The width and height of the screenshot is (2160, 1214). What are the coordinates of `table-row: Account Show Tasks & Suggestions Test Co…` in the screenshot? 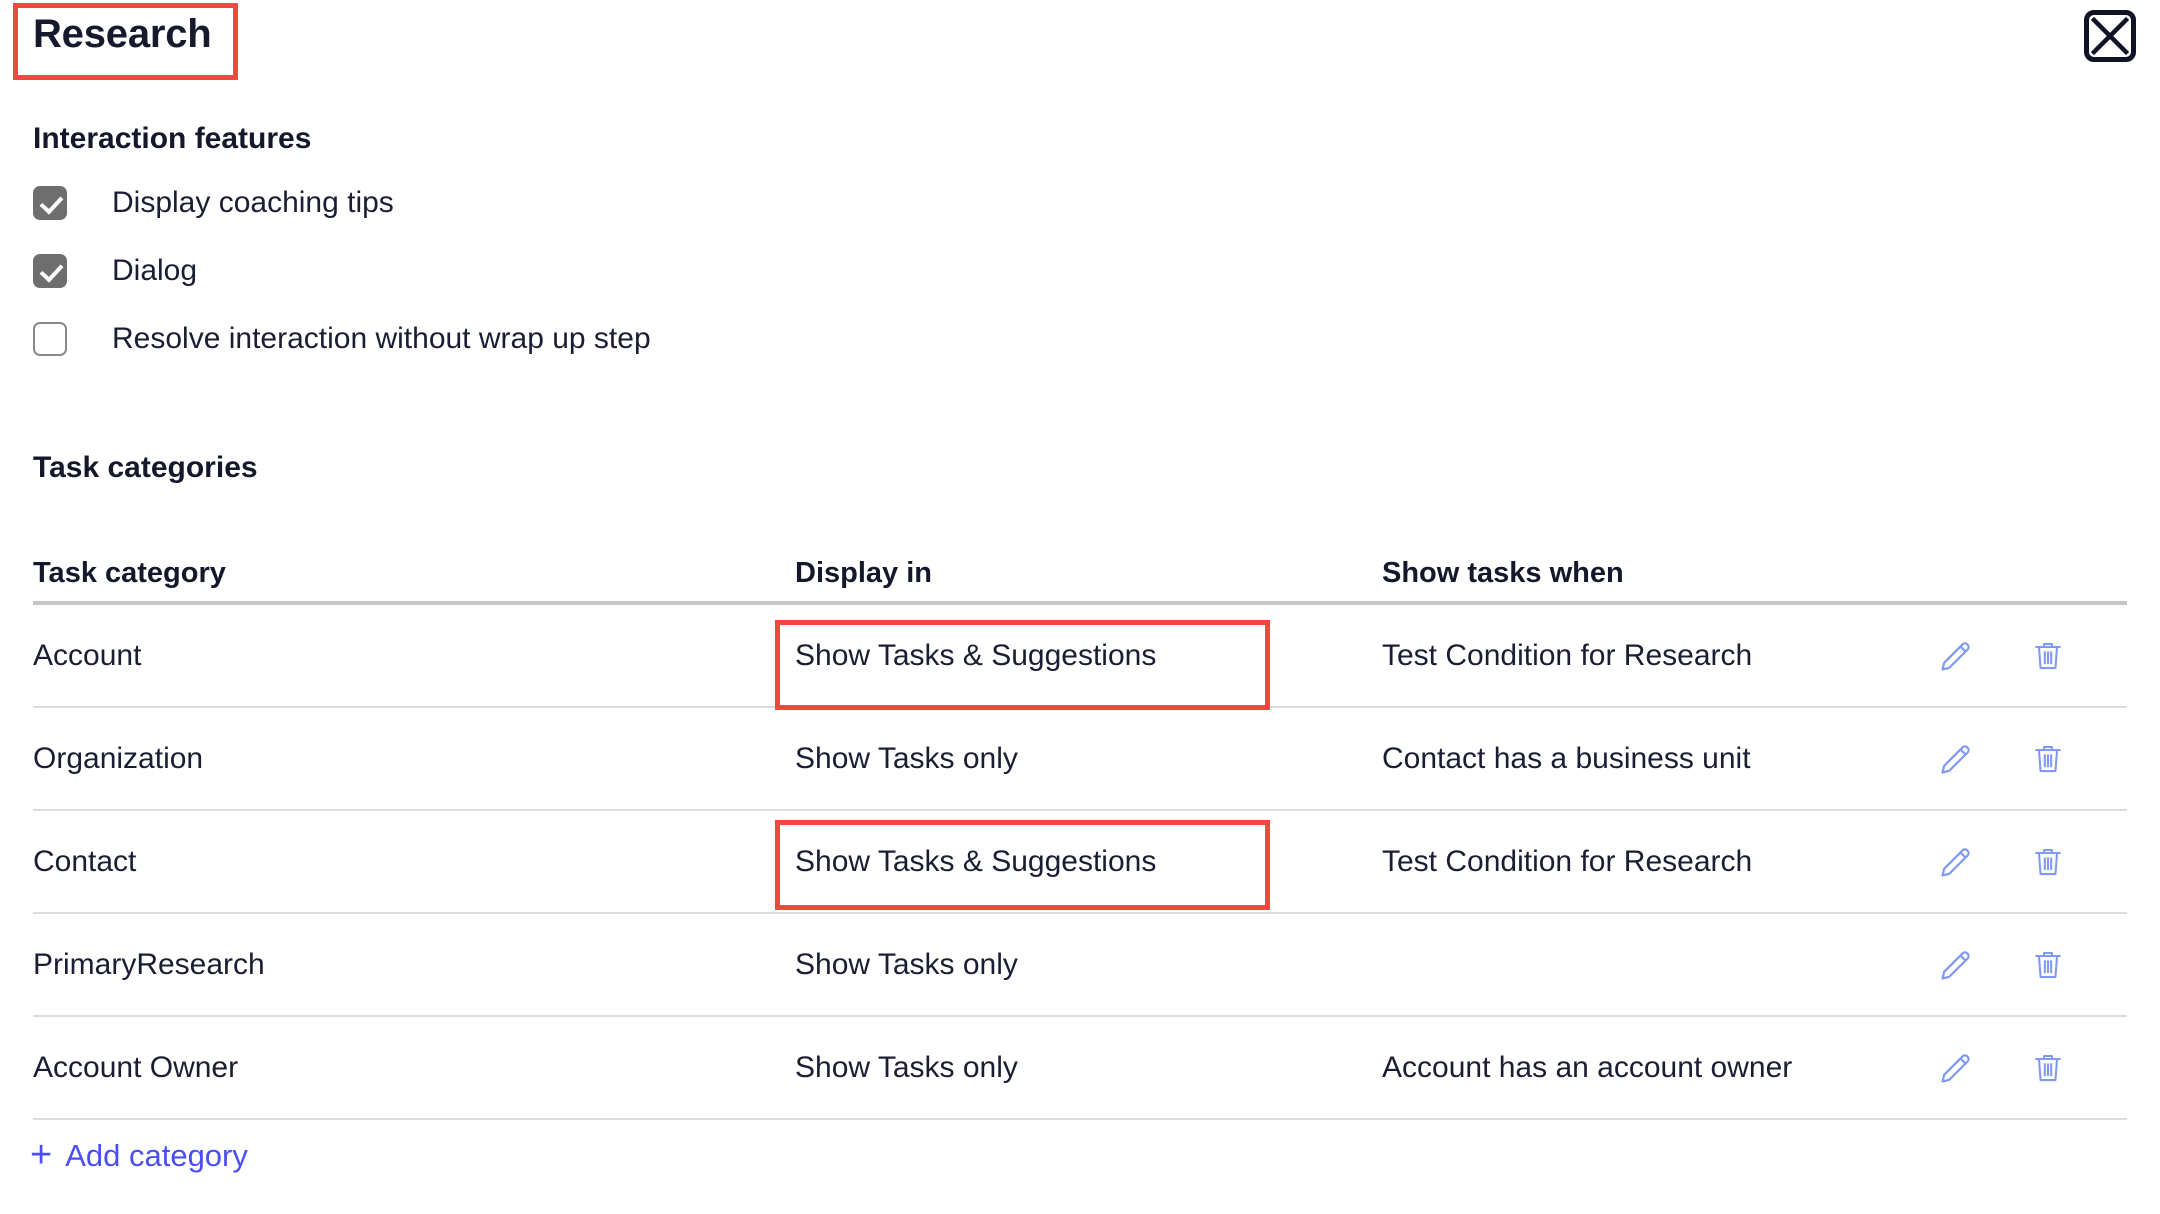 It's located at (1080, 656).